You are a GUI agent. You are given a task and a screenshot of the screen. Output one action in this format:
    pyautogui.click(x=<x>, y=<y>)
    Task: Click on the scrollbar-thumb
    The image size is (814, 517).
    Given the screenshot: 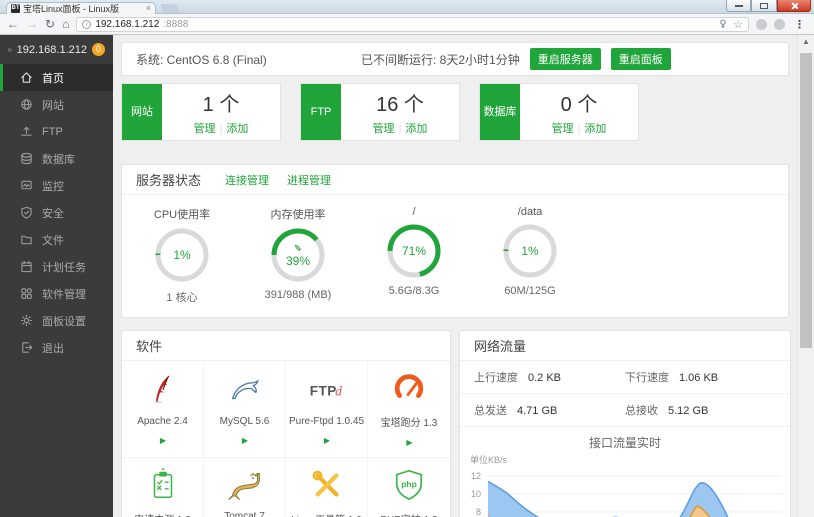 What is the action you would take?
    pyautogui.click(x=806, y=200)
    